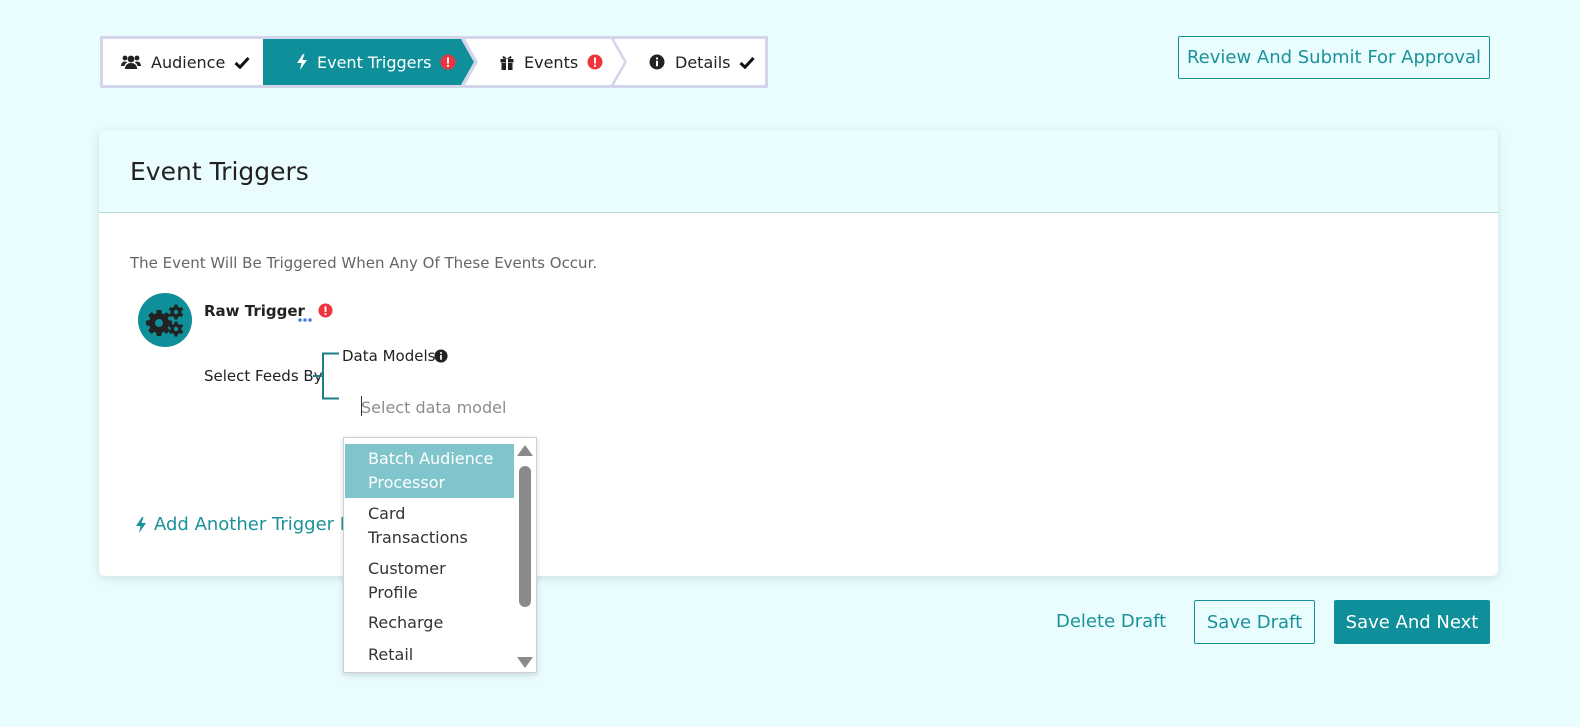  I want to click on option-line: Profile, so click(393, 592).